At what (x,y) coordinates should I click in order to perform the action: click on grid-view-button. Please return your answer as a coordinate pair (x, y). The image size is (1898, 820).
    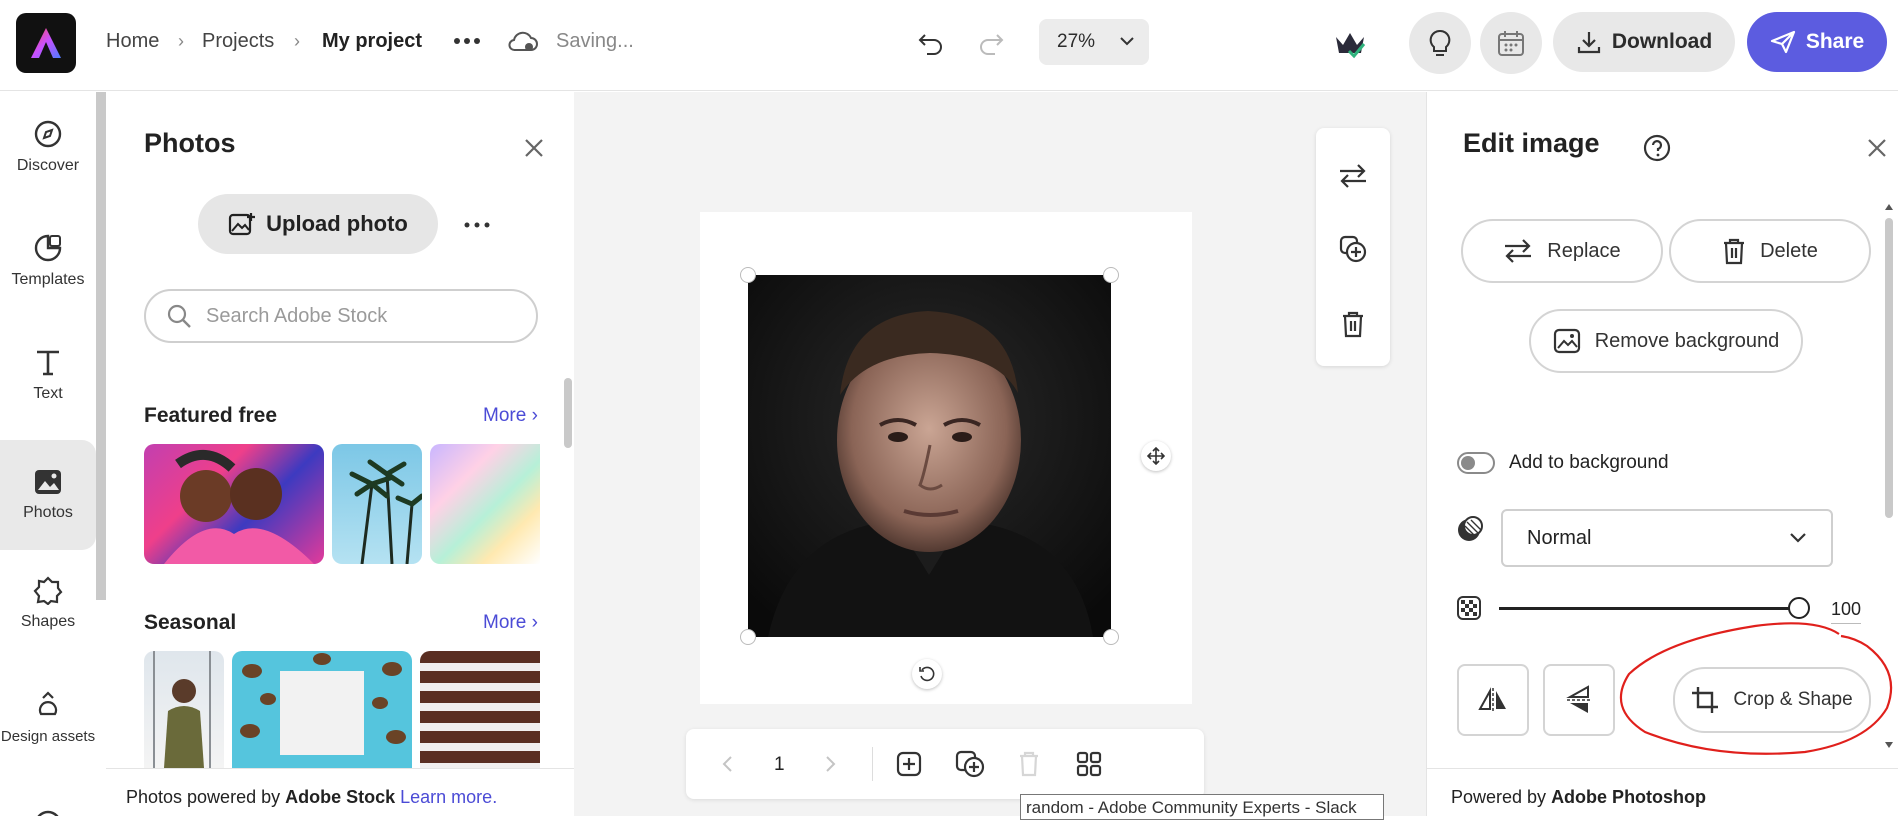
    Looking at the image, I should click on (1089, 764).